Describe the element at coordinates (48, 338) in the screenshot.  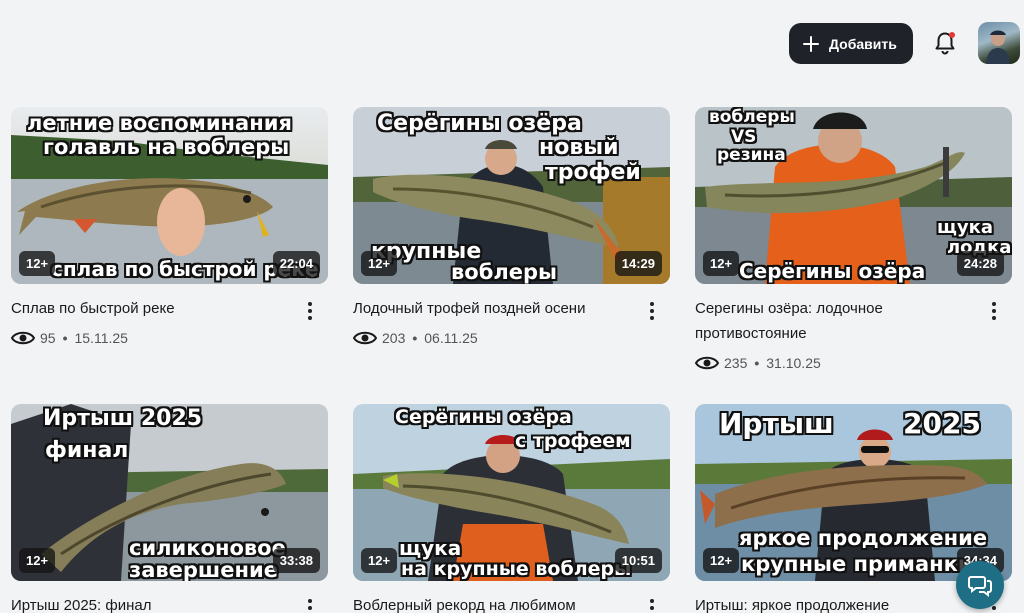
I see `view-count: 95` at that location.